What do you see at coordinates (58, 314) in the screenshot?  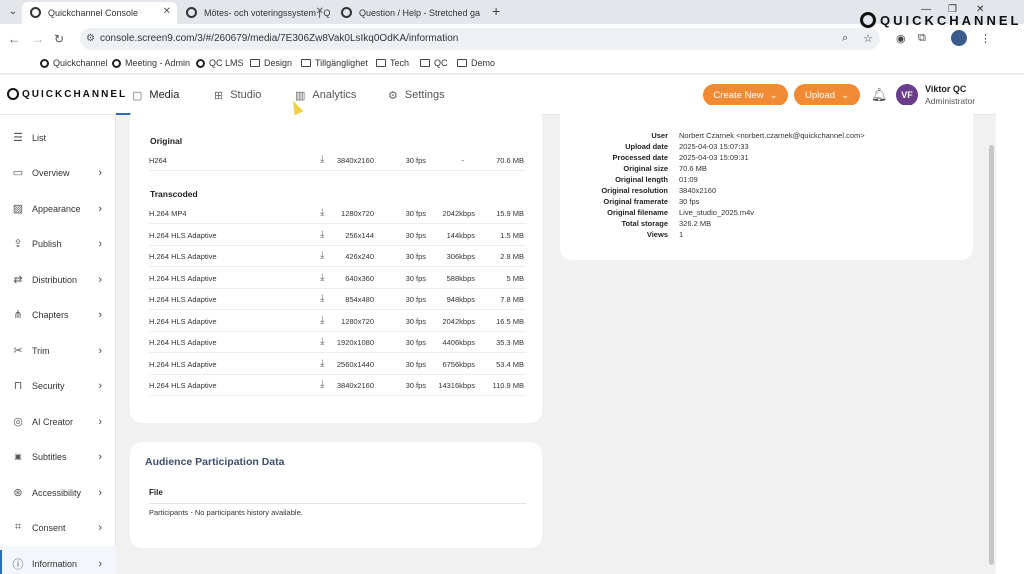 I see `sidebar-item-chapters: ⋔ Chapters ›` at bounding box center [58, 314].